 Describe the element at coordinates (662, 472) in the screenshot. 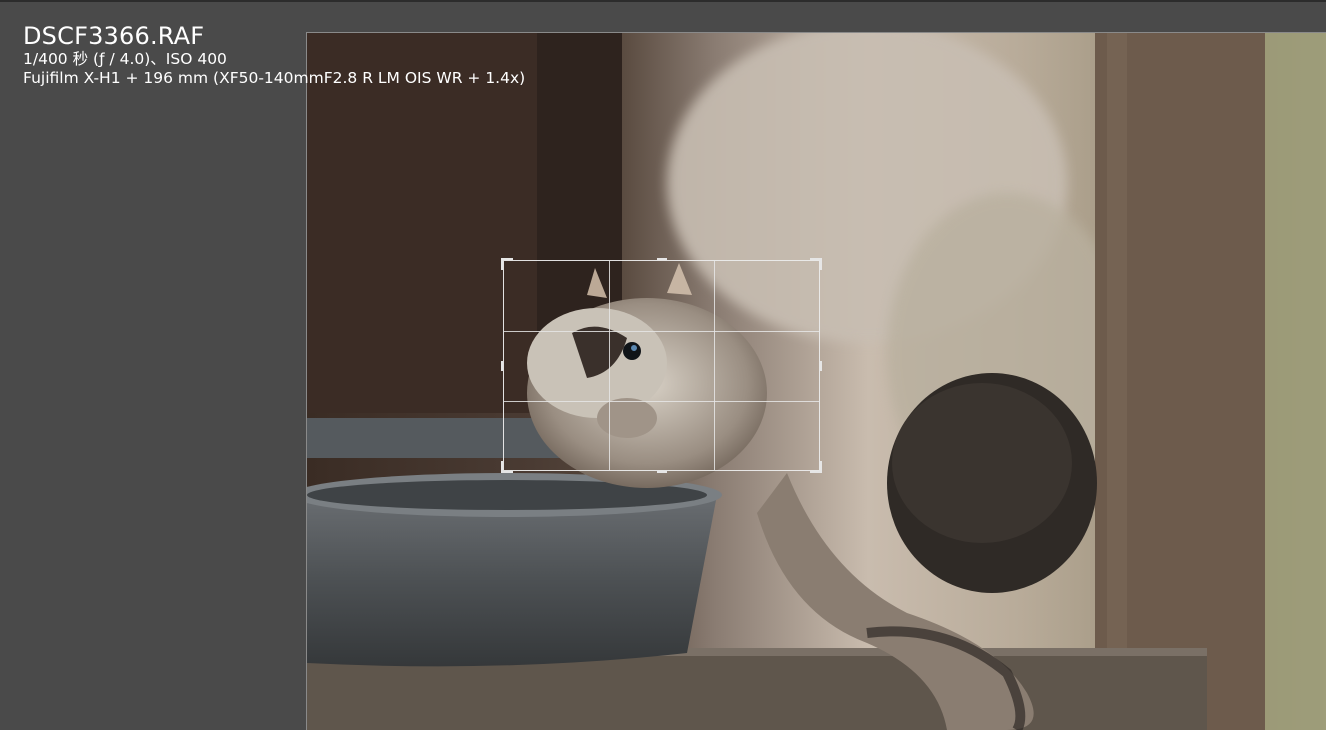

I see `crop-edge-handle-bottom` at that location.